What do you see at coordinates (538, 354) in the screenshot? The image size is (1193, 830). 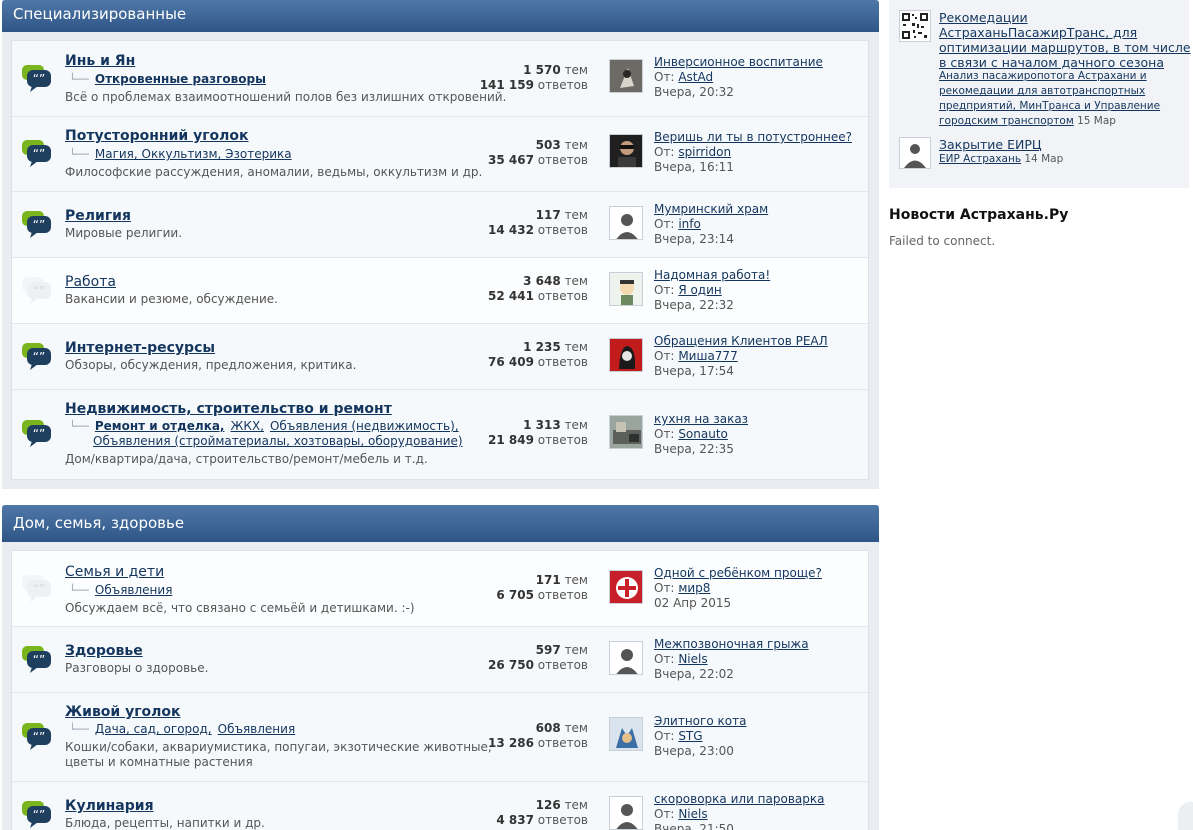 I see `forum-stats: 1 235 тем 76 409 ответов` at bounding box center [538, 354].